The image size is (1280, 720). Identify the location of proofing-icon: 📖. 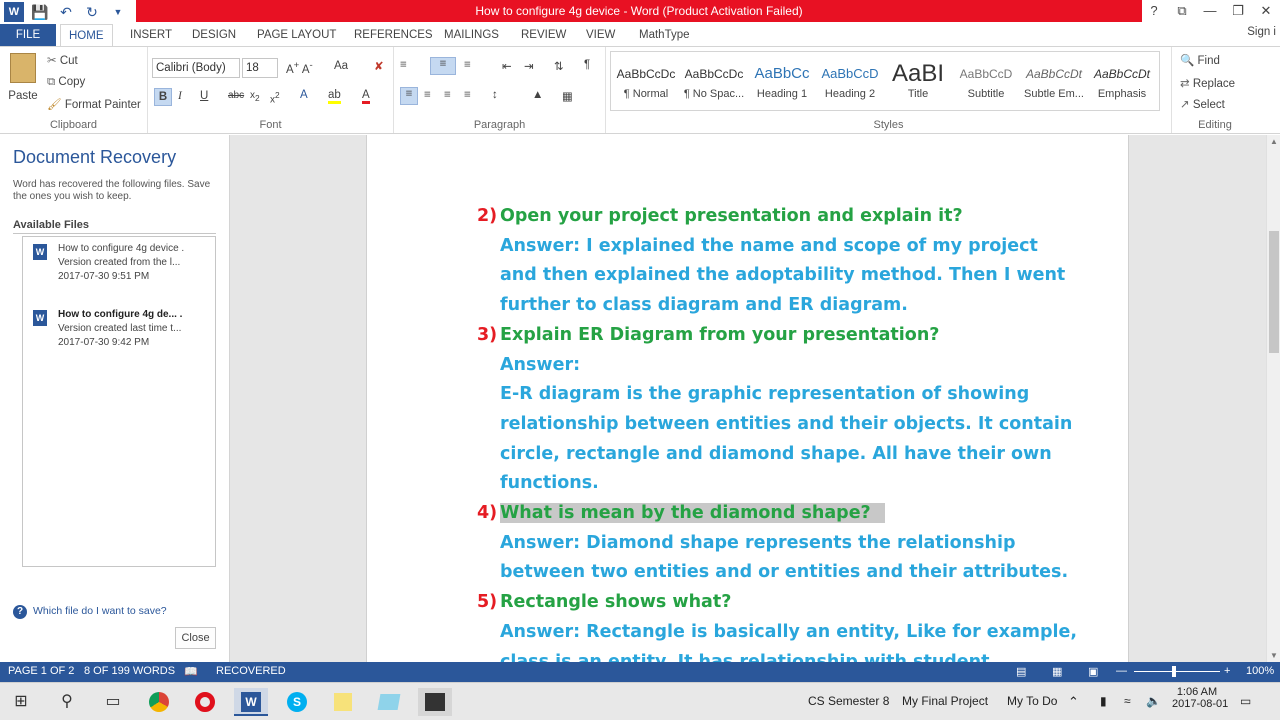
(191, 671).